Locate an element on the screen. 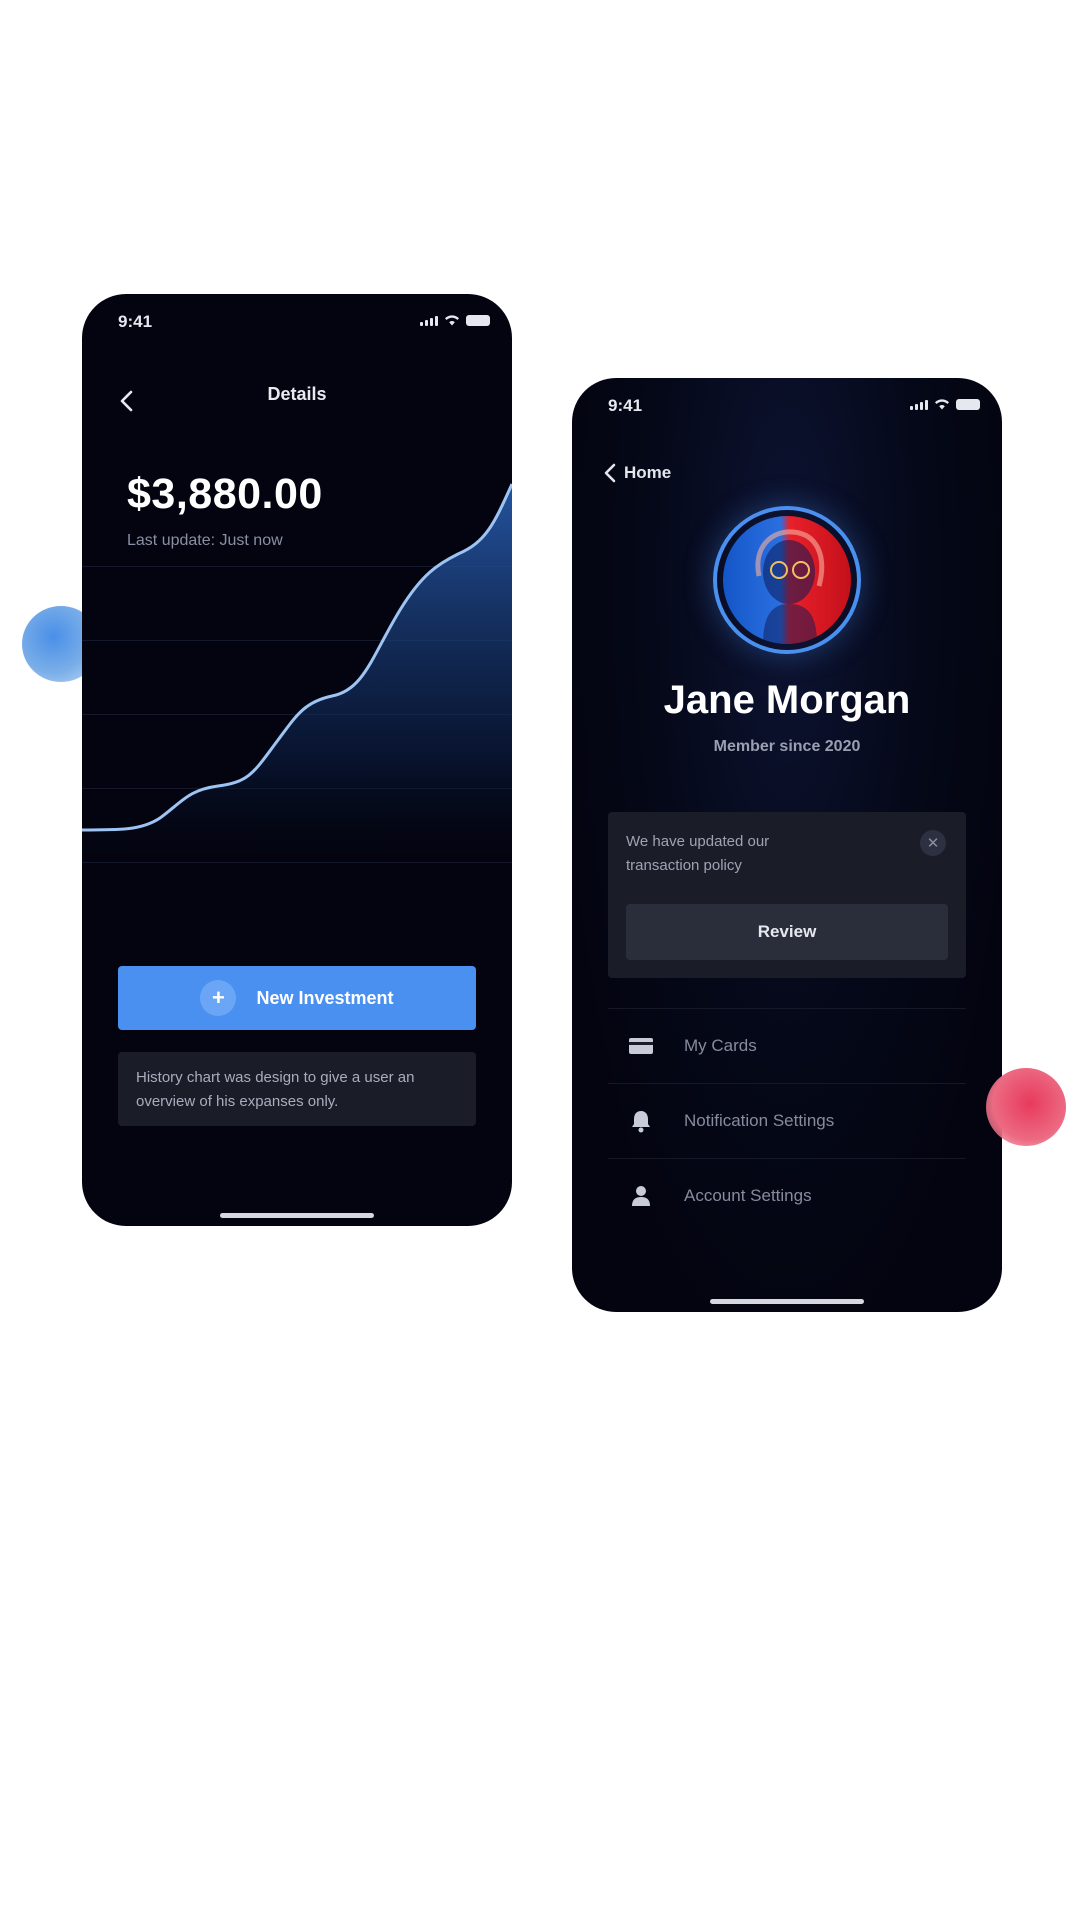  plus-icon: + is located at coordinates (218, 998).